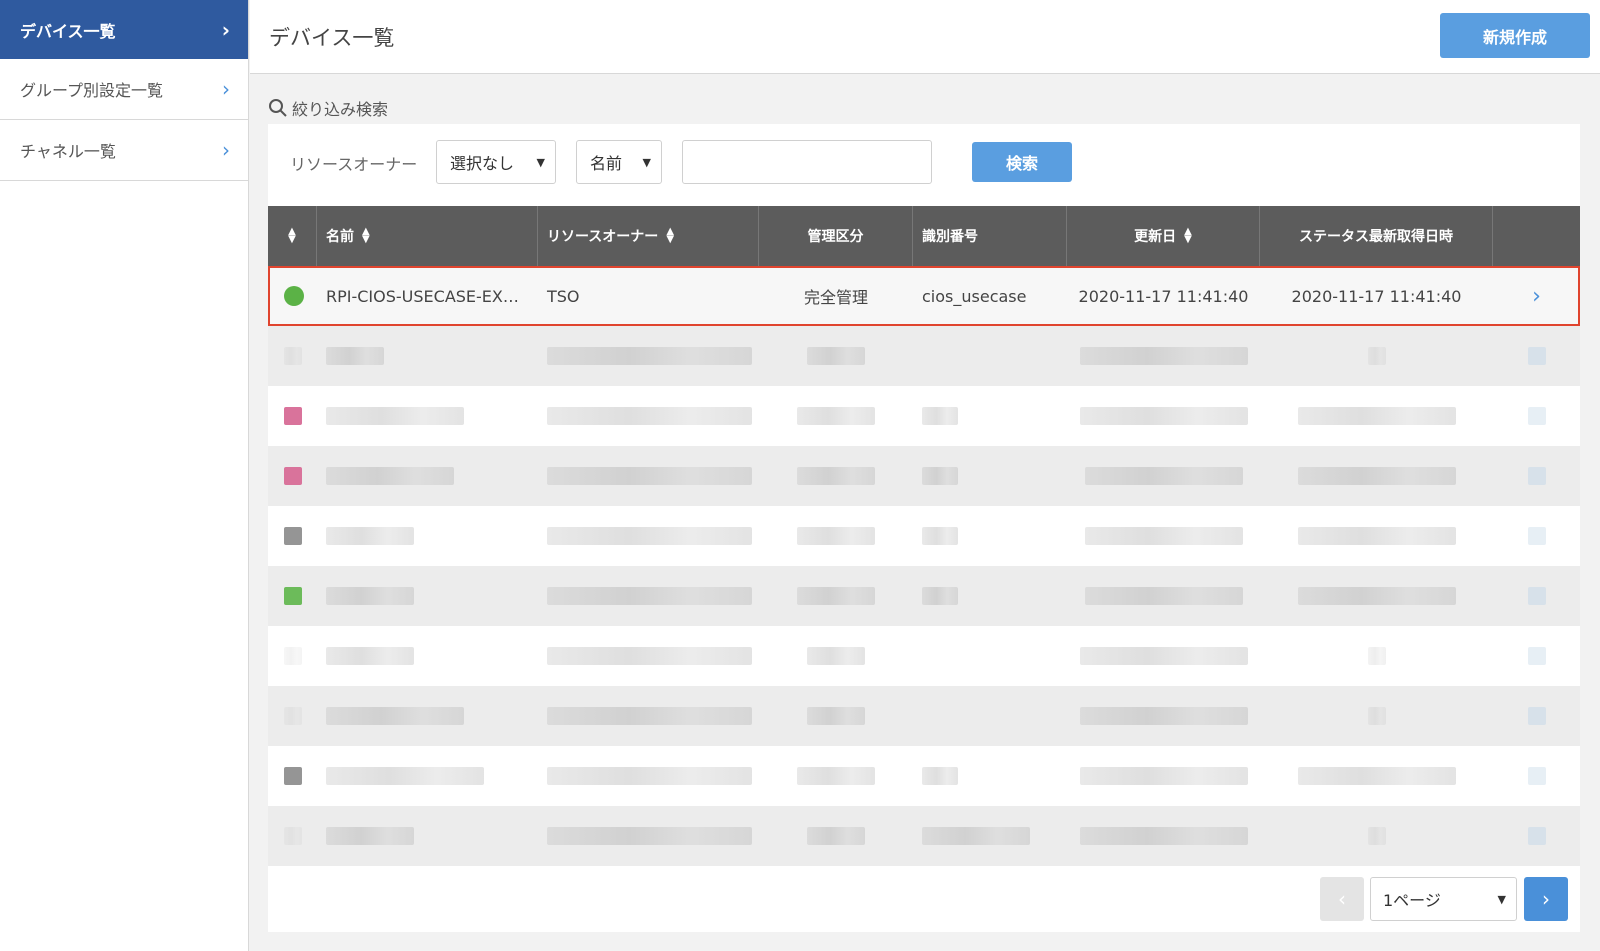 This screenshot has height=951, width=1600. I want to click on status-online-icon, so click(293, 296).